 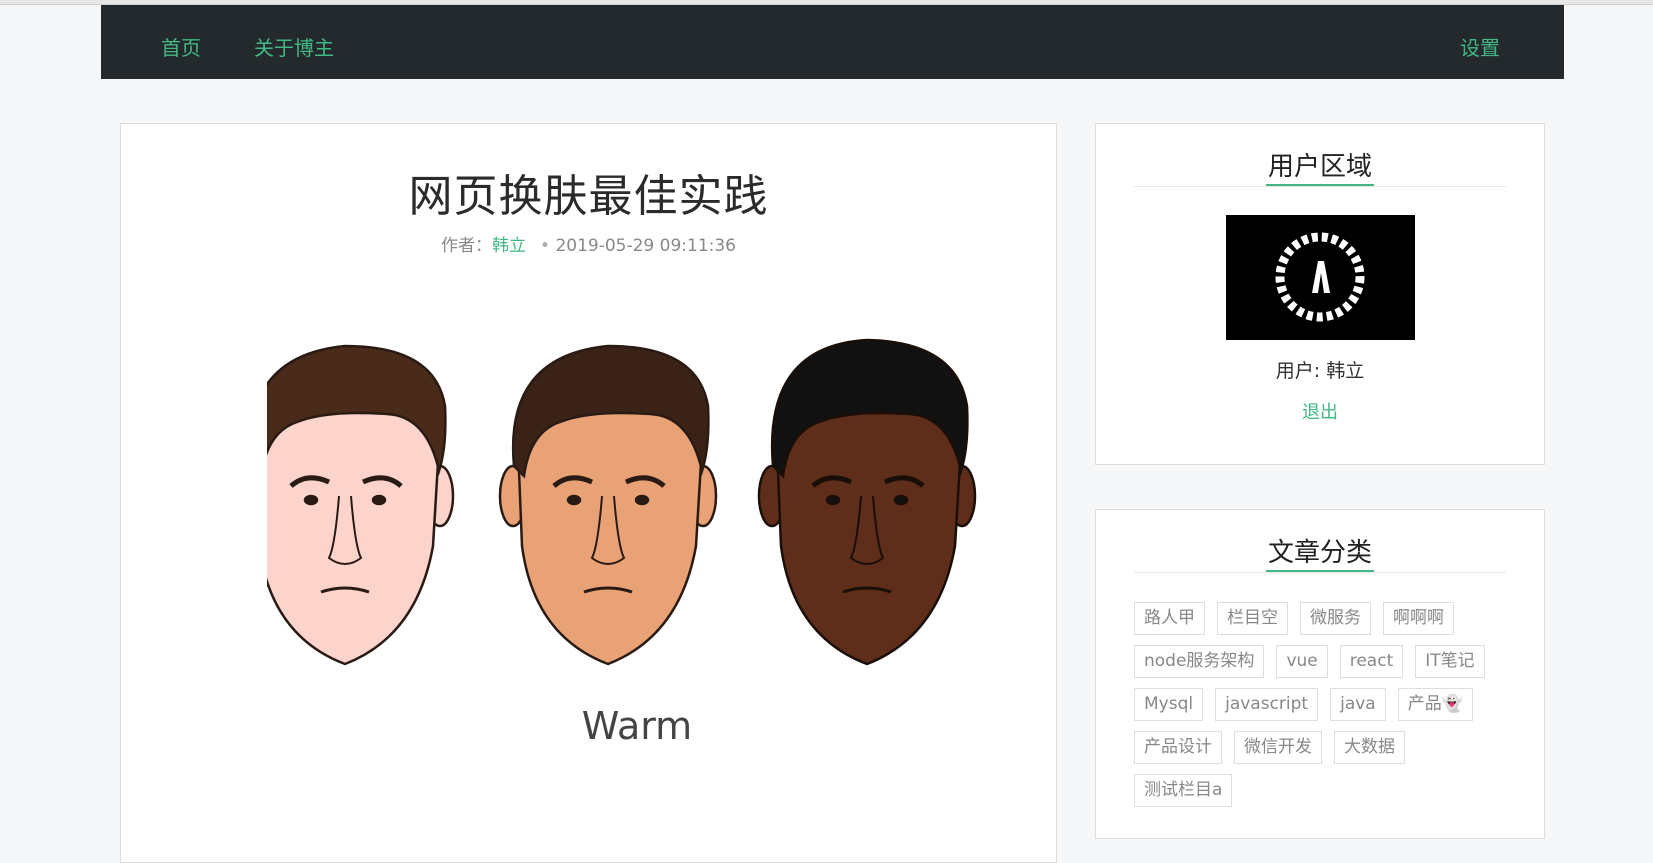 I want to click on article-meta: 作者：韩立 • 2019-05-29 09:11:36, so click(x=588, y=243).